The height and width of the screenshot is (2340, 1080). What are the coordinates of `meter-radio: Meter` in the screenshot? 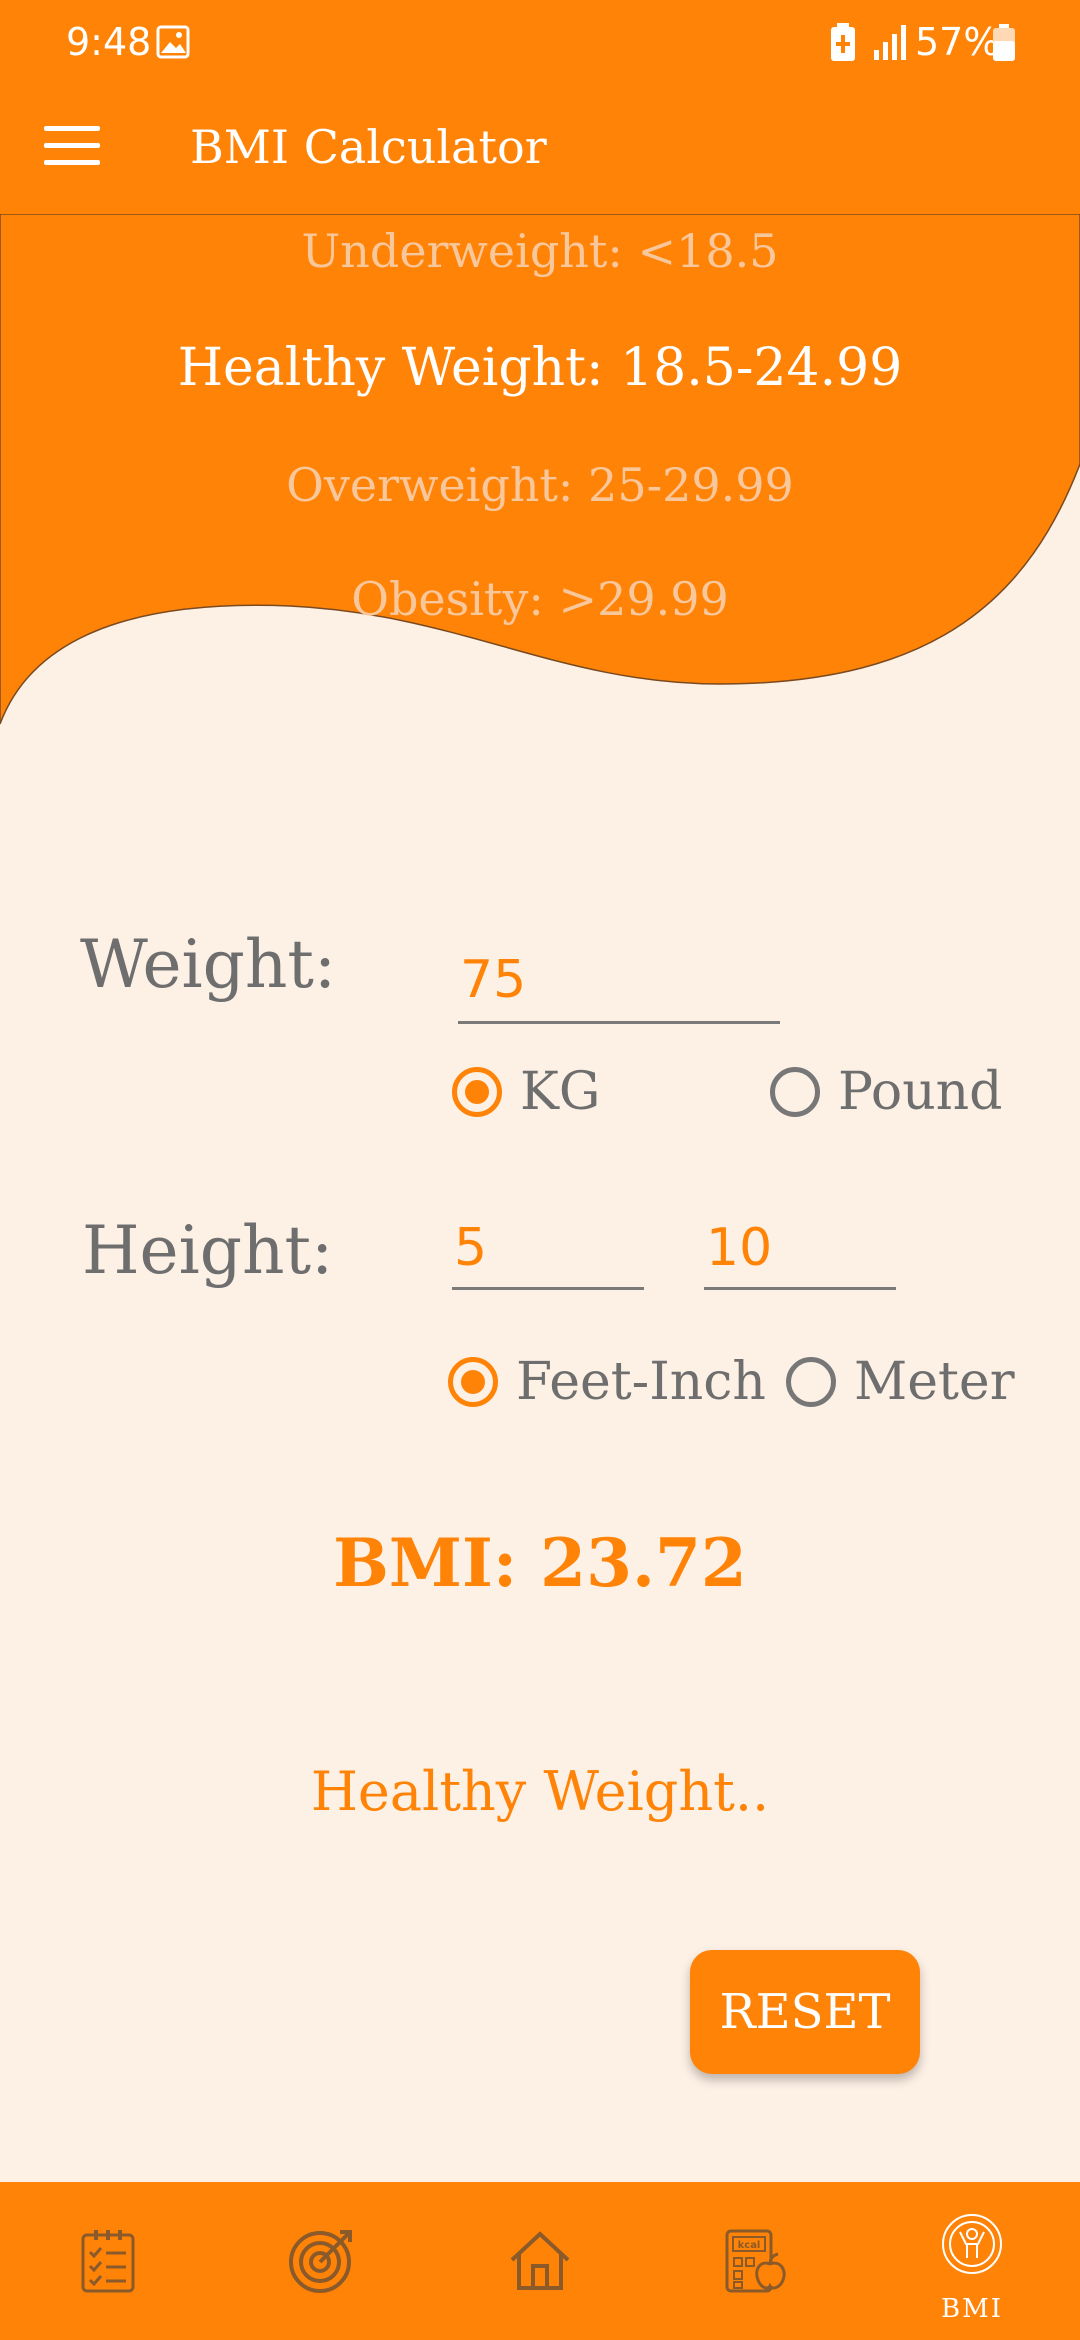 It's located at (900, 1382).